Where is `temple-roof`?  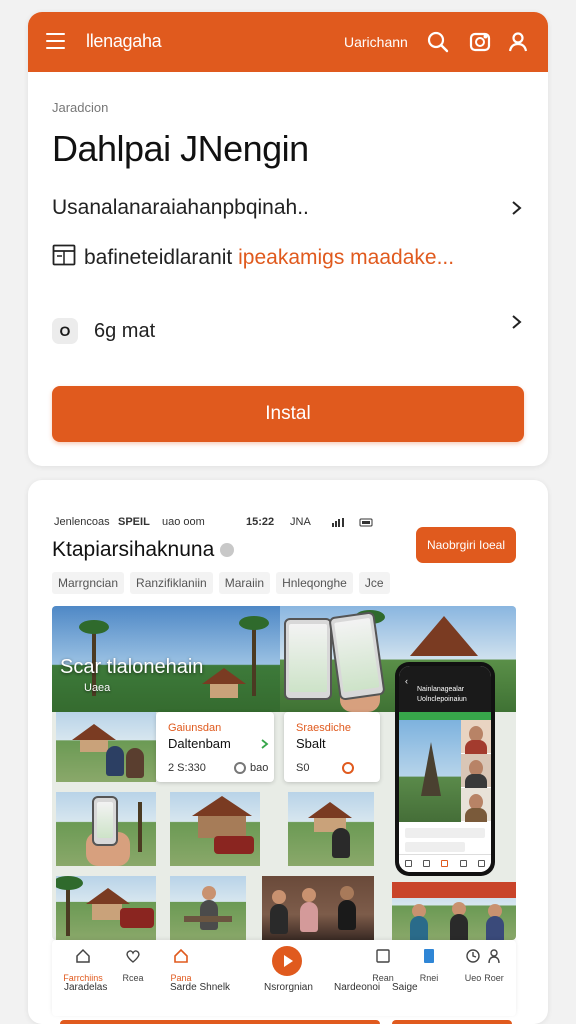
temple-roof is located at coordinates (444, 636).